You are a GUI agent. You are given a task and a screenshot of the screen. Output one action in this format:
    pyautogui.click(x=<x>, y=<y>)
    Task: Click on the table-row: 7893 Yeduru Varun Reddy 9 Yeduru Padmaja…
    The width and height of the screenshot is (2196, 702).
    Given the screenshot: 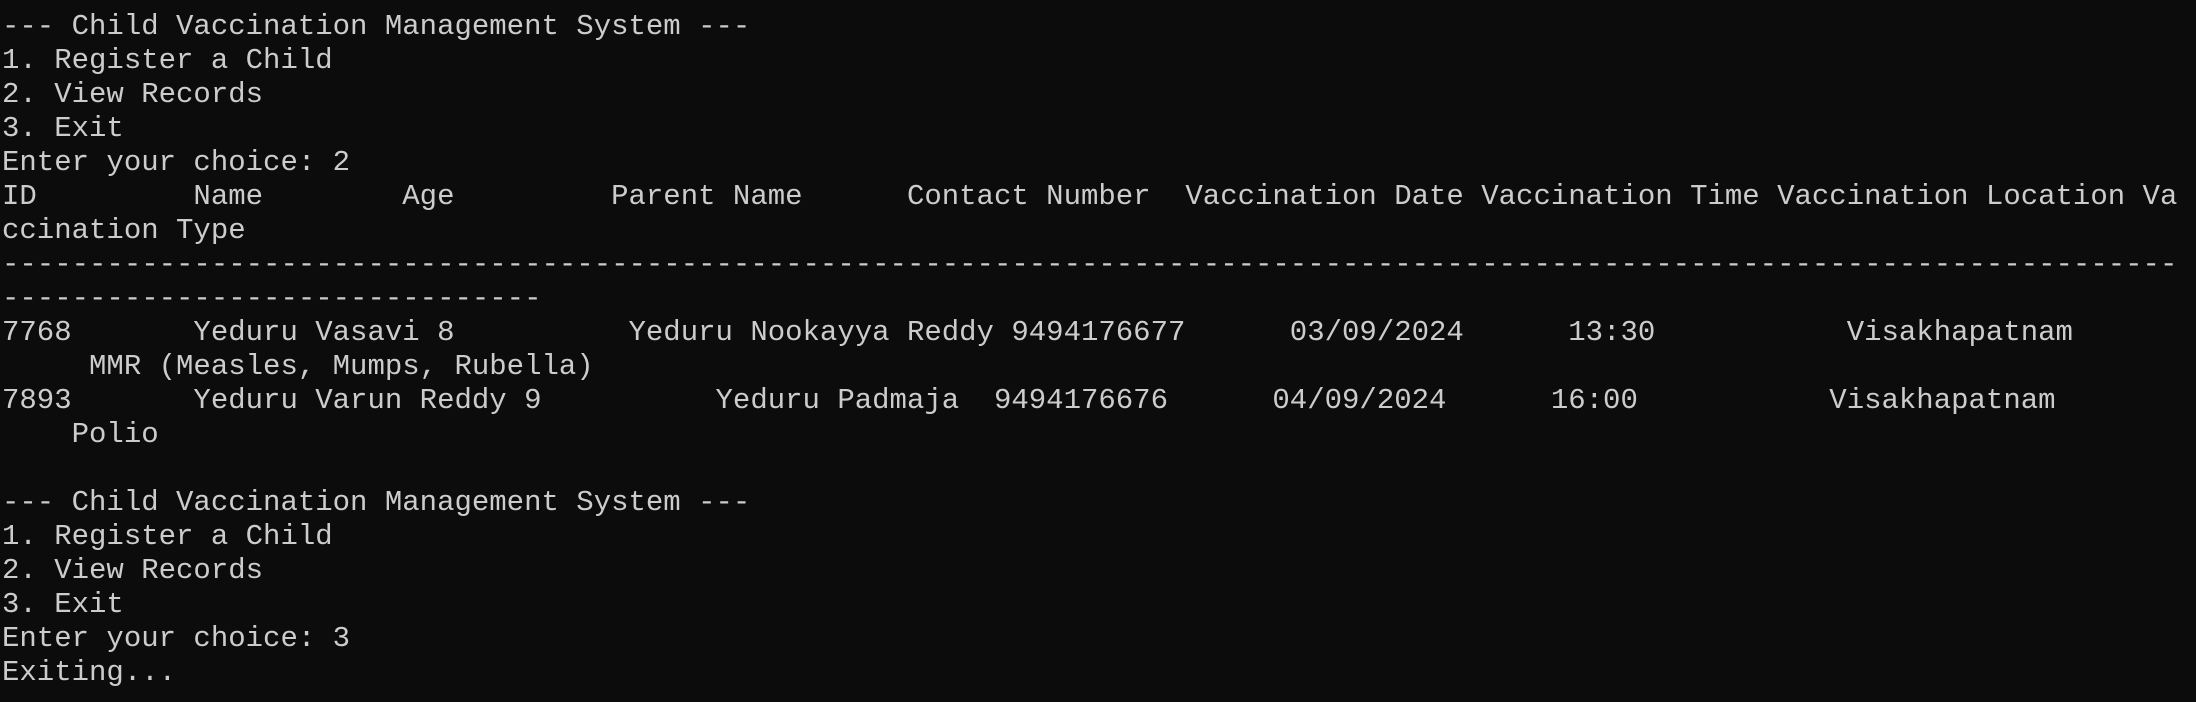 What is the action you would take?
    pyautogui.click(x=1029, y=400)
    